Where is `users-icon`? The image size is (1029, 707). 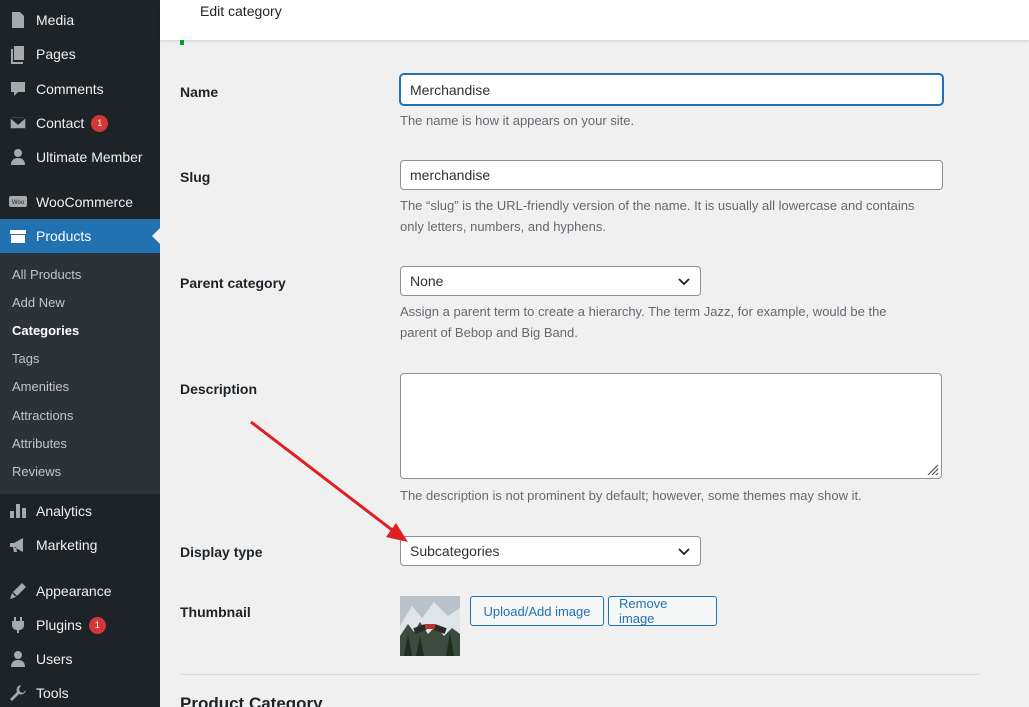 users-icon is located at coordinates (18, 659).